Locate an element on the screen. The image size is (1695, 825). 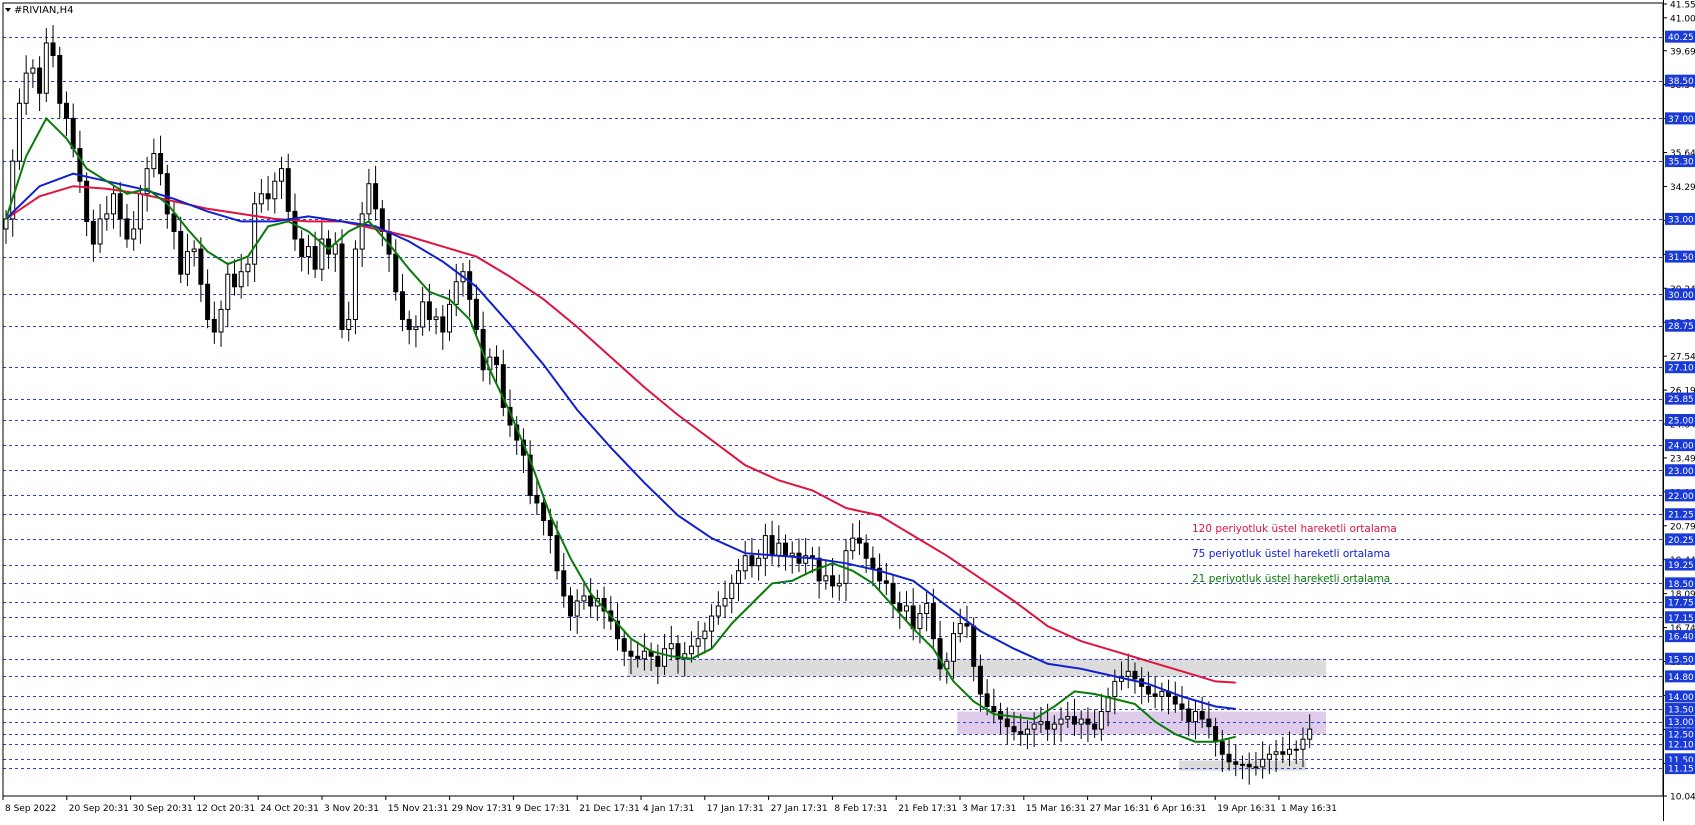
level-price-badge: 19.25 is located at coordinates (1680, 564).